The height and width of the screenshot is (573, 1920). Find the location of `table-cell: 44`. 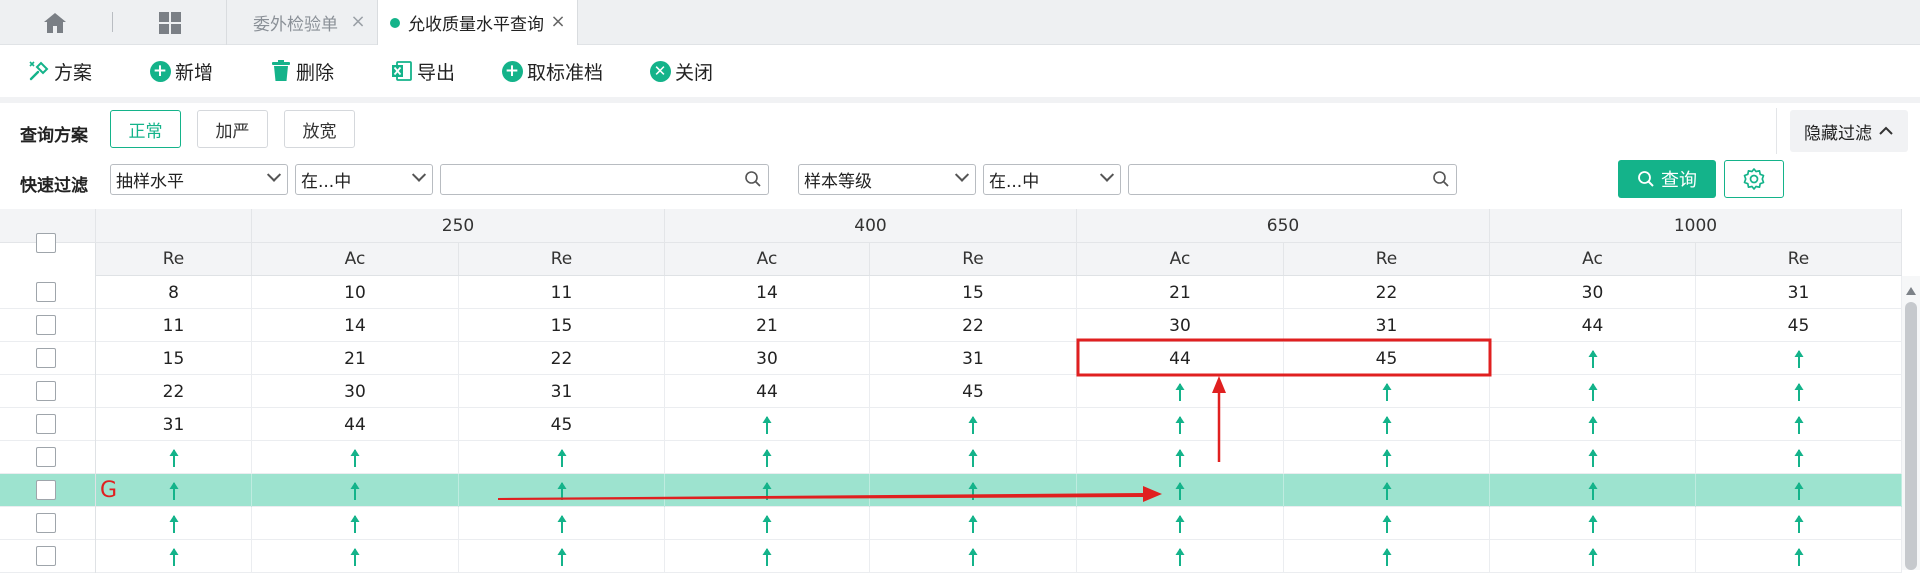

table-cell: 44 is located at coordinates (1593, 325).